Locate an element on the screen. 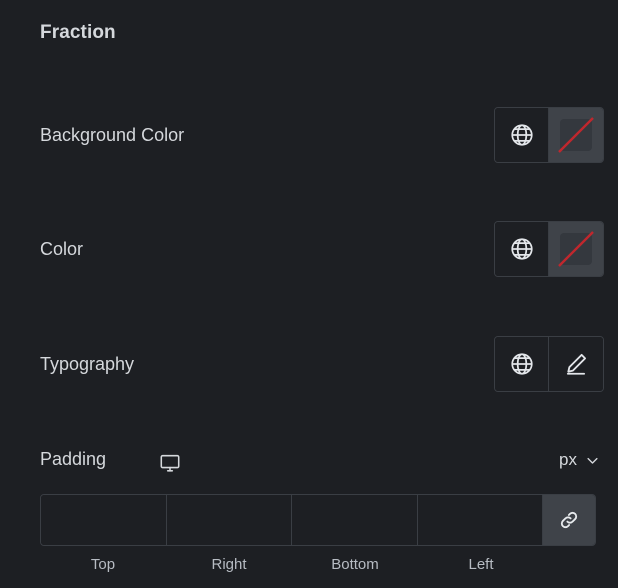 This screenshot has width=618, height=588. setting-row-typography: Typography is located at coordinates (309, 364).